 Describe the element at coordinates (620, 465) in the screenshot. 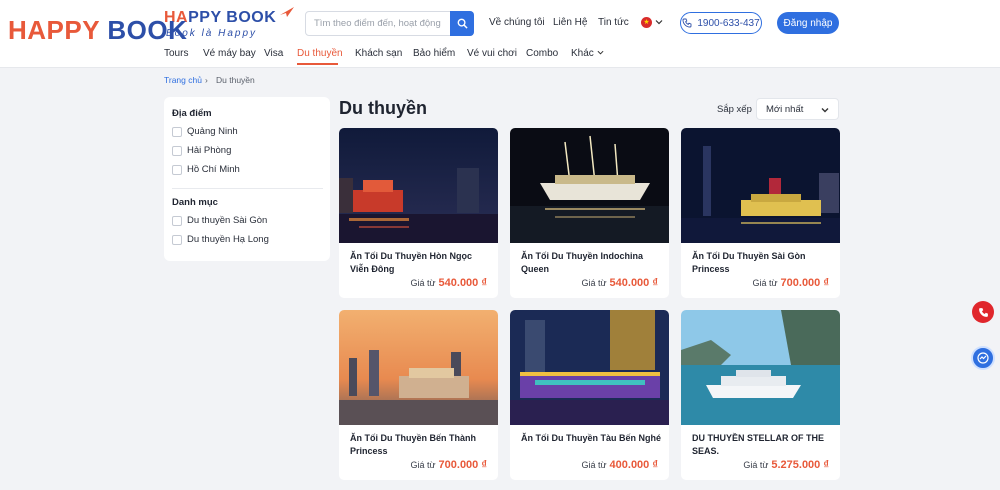

I see `cruise-price: Giá từ 400.000 ₫` at that location.